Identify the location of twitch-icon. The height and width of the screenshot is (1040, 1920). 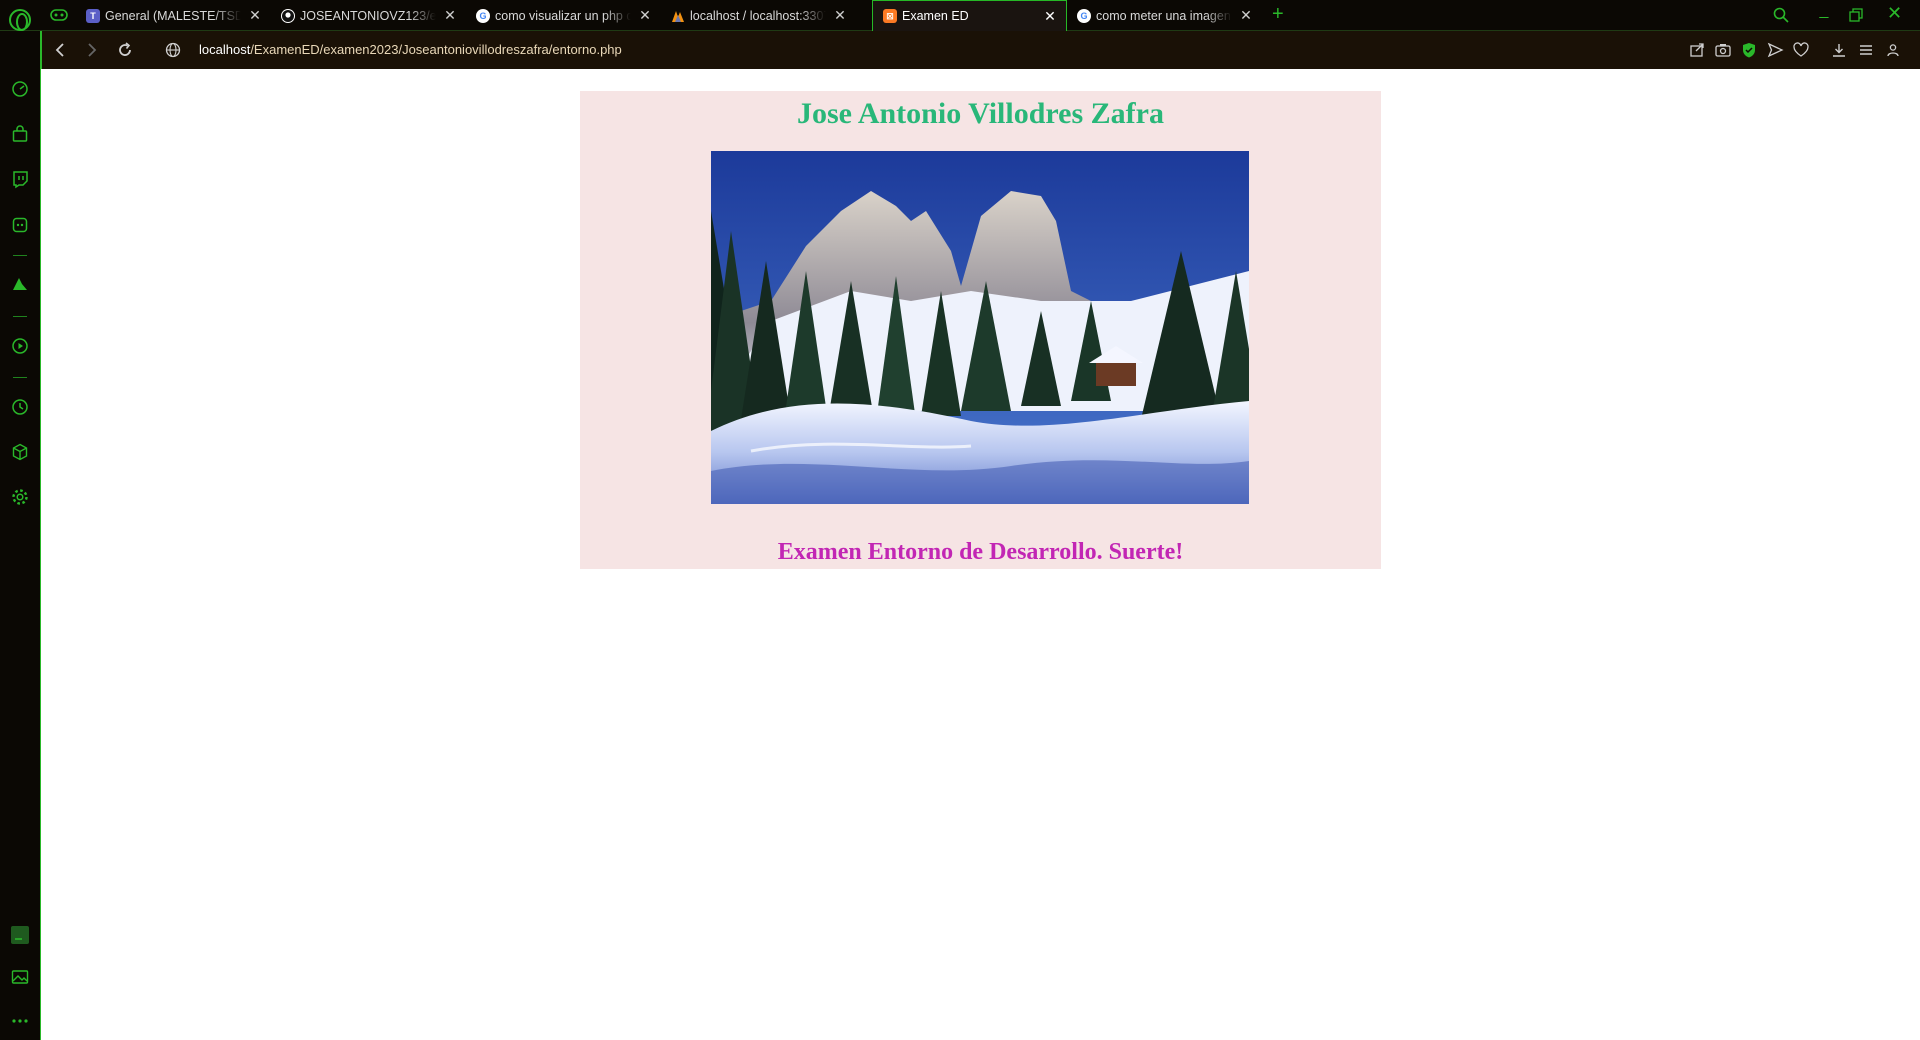
(20, 179).